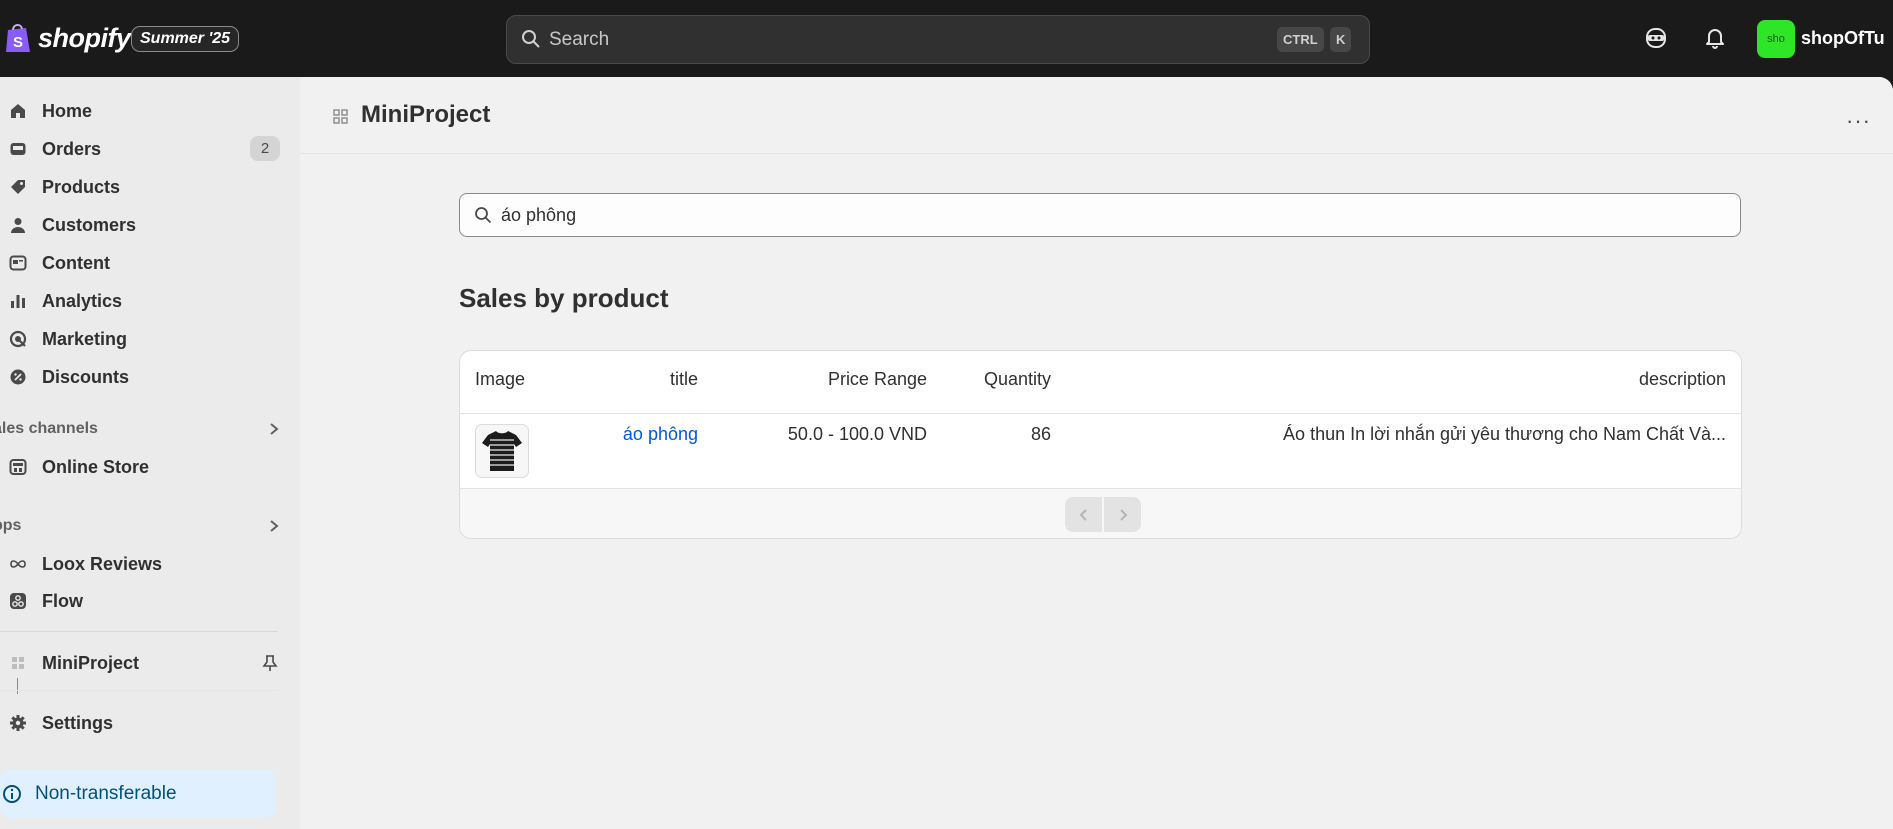  Describe the element at coordinates (1040, 434) in the screenshot. I see `quantity-cell: 86` at that location.